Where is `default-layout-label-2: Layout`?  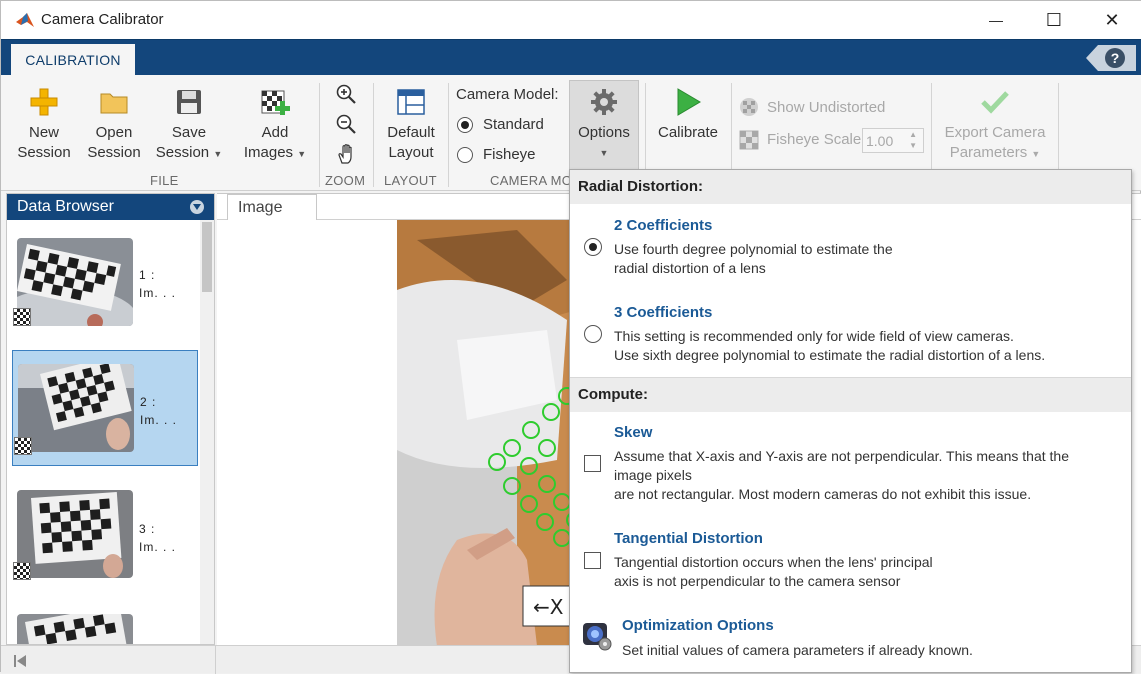 default-layout-label-2: Layout is located at coordinates (411, 152).